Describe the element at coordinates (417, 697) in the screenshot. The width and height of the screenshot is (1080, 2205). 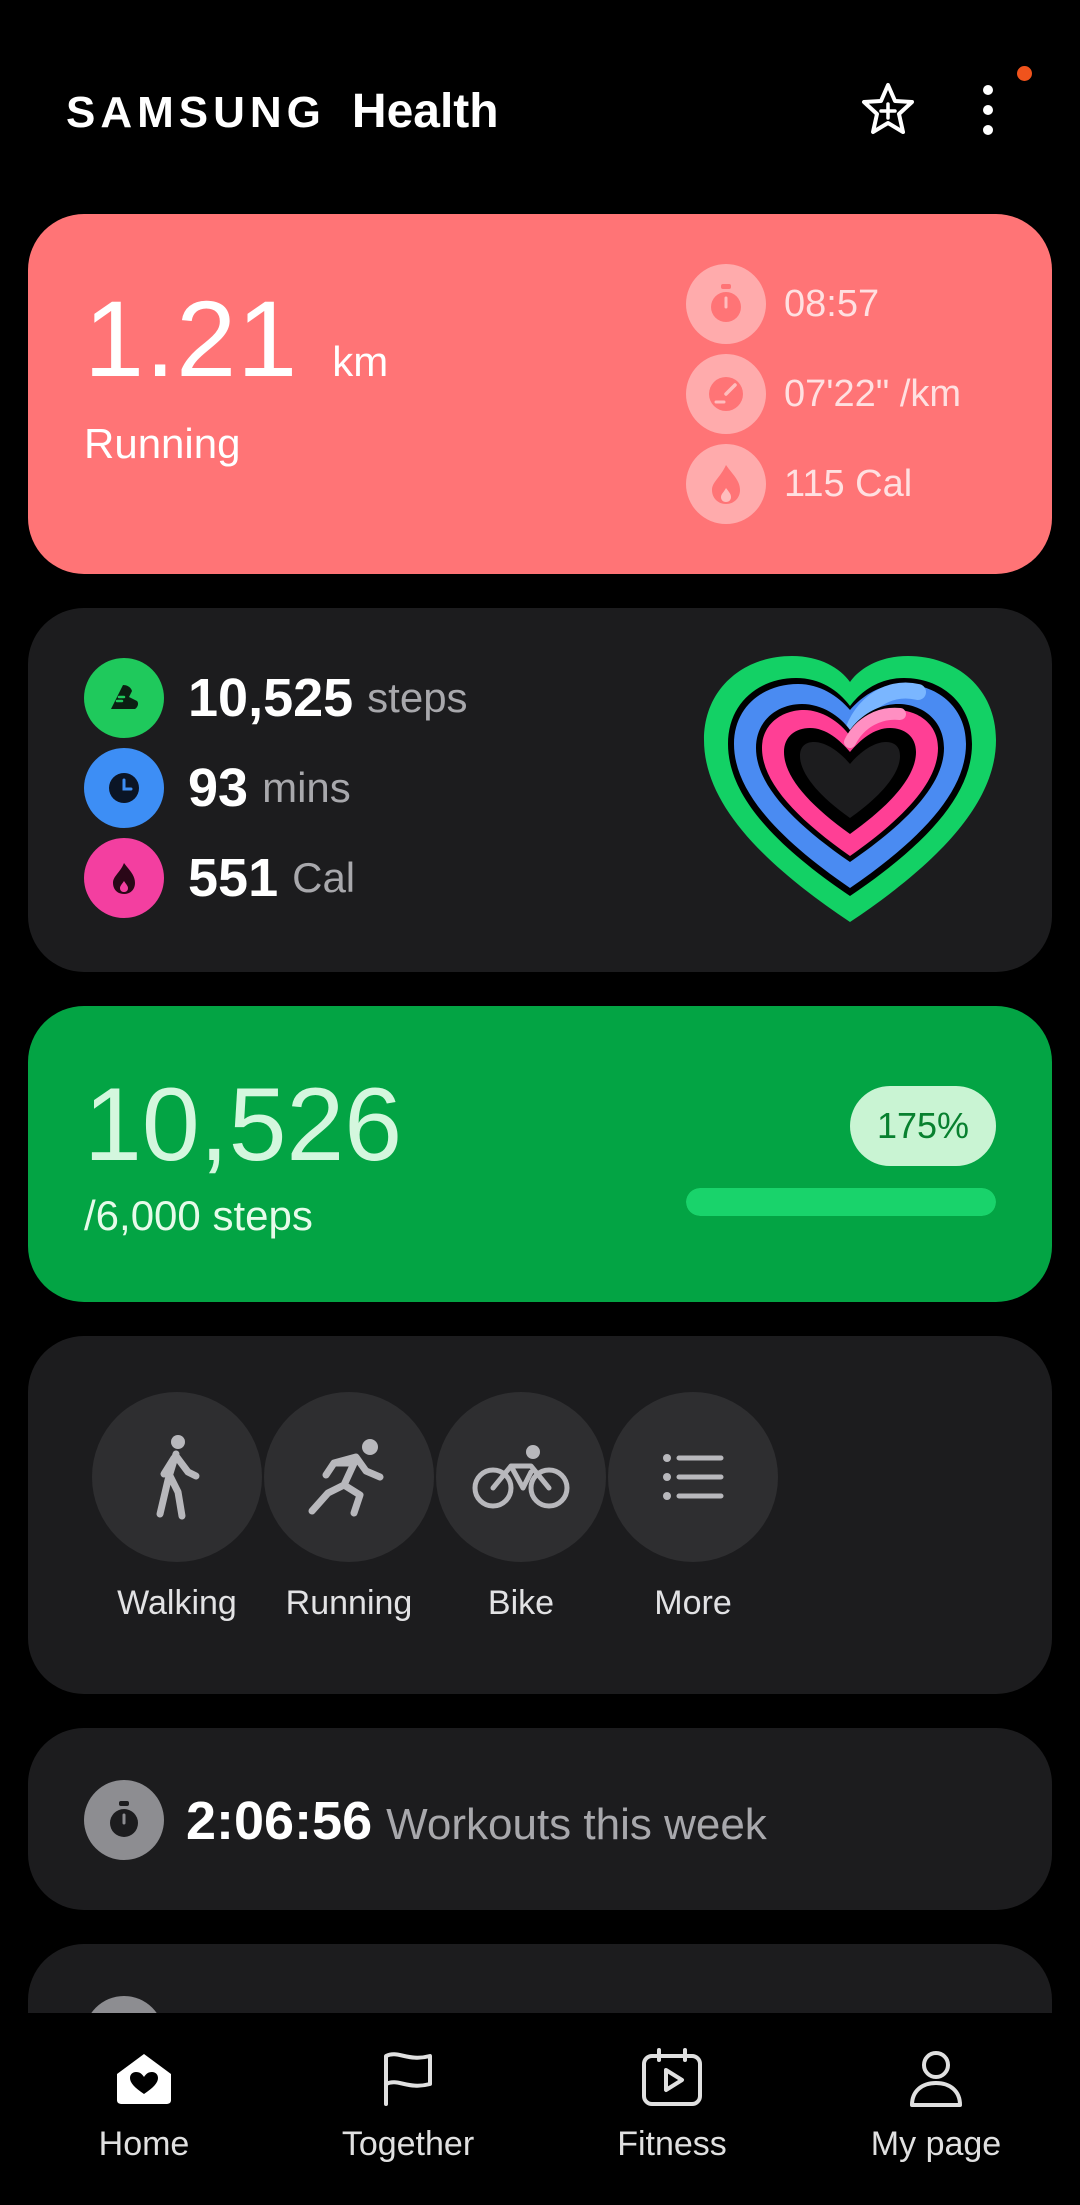
I see `steps-unit: steps` at that location.